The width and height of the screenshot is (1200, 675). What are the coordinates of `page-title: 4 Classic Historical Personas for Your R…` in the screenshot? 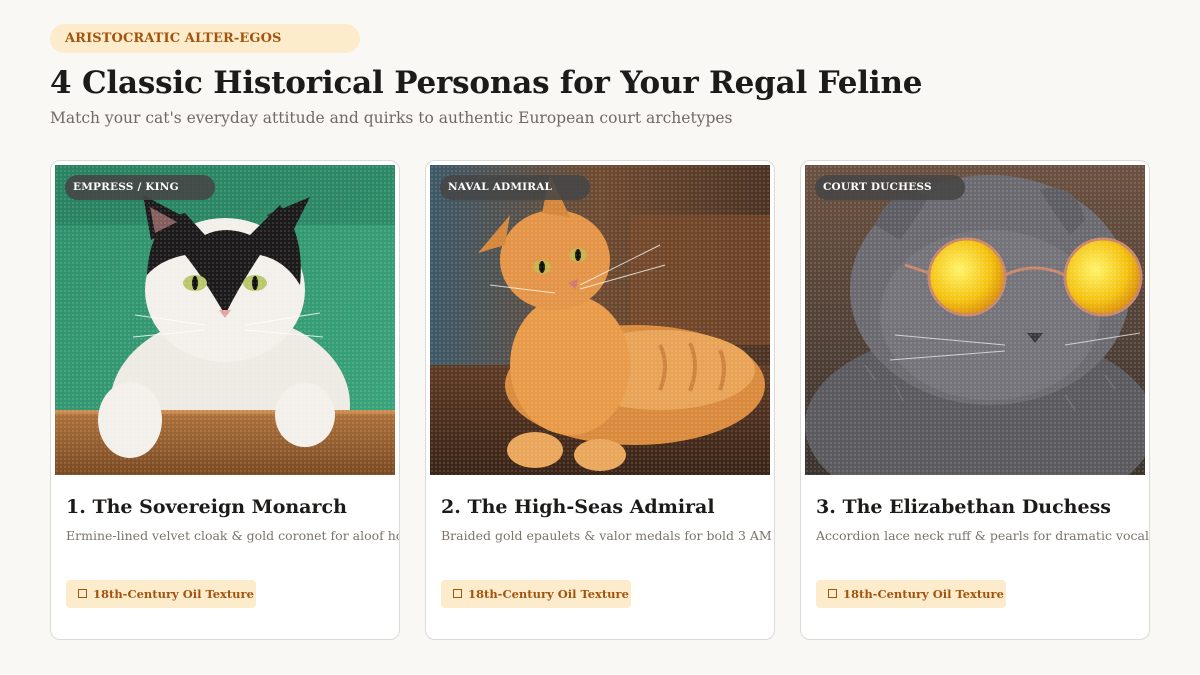 It's located at (486, 83).